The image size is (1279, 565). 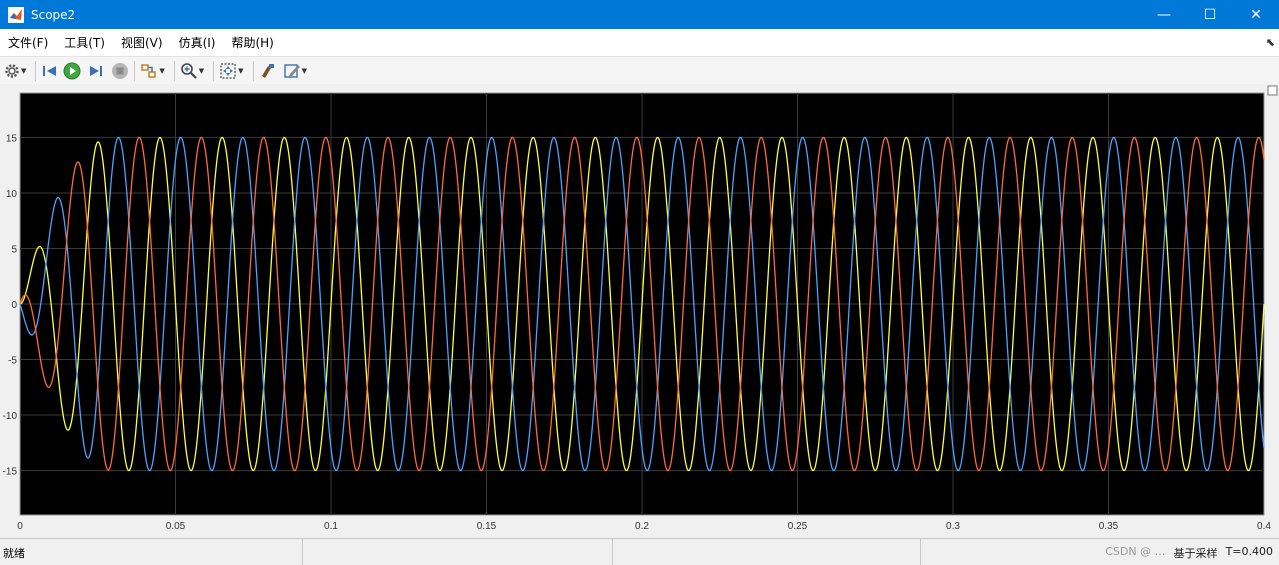 I want to click on x-tick-label: 0.35, so click(x=1109, y=526).